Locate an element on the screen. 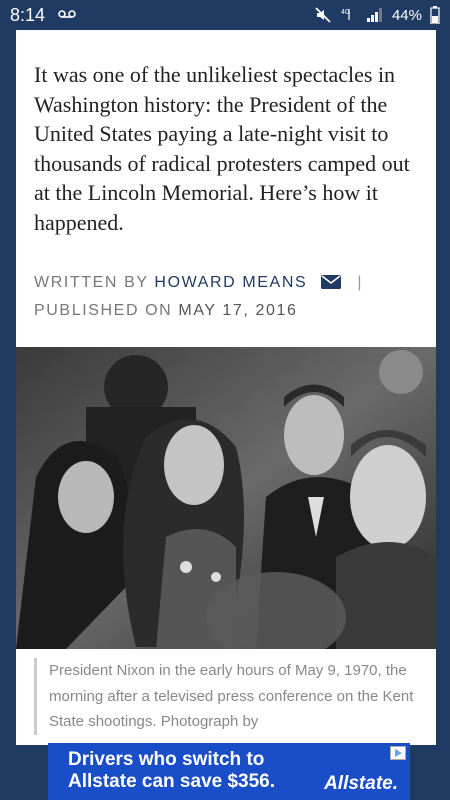 The width and height of the screenshot is (450, 800). network-icon: 4G is located at coordinates (349, 15).